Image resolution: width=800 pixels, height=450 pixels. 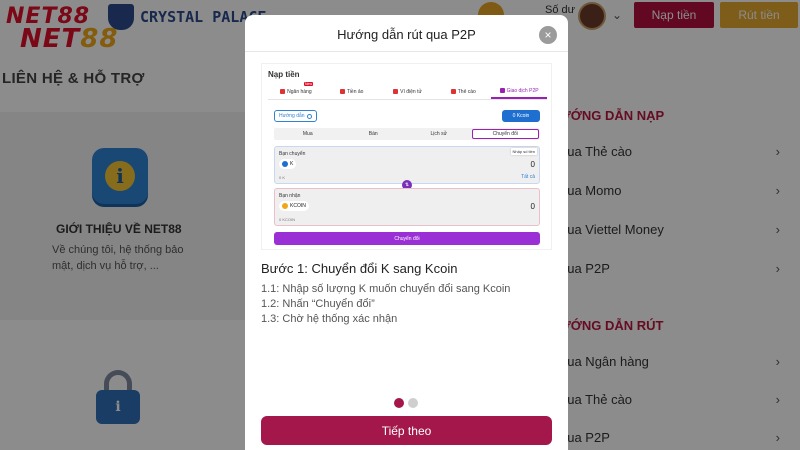 What do you see at coordinates (292, 154) in the screenshot?
I see `from-label: Bạn chuyển` at bounding box center [292, 154].